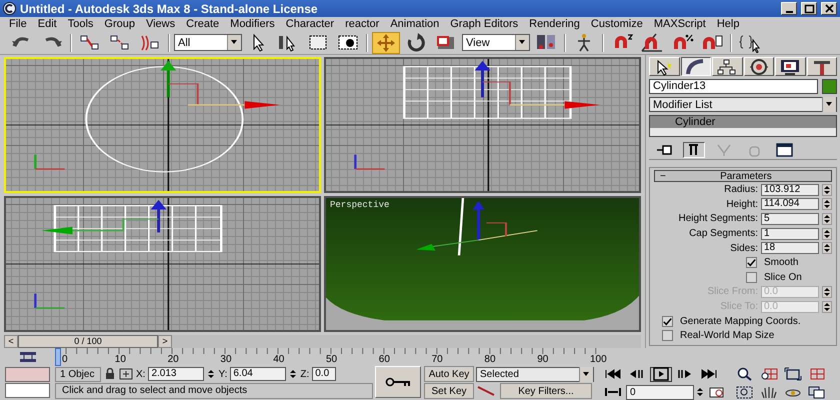  What do you see at coordinates (781, 262) in the screenshot?
I see `checkbox-label: Smooth` at bounding box center [781, 262].